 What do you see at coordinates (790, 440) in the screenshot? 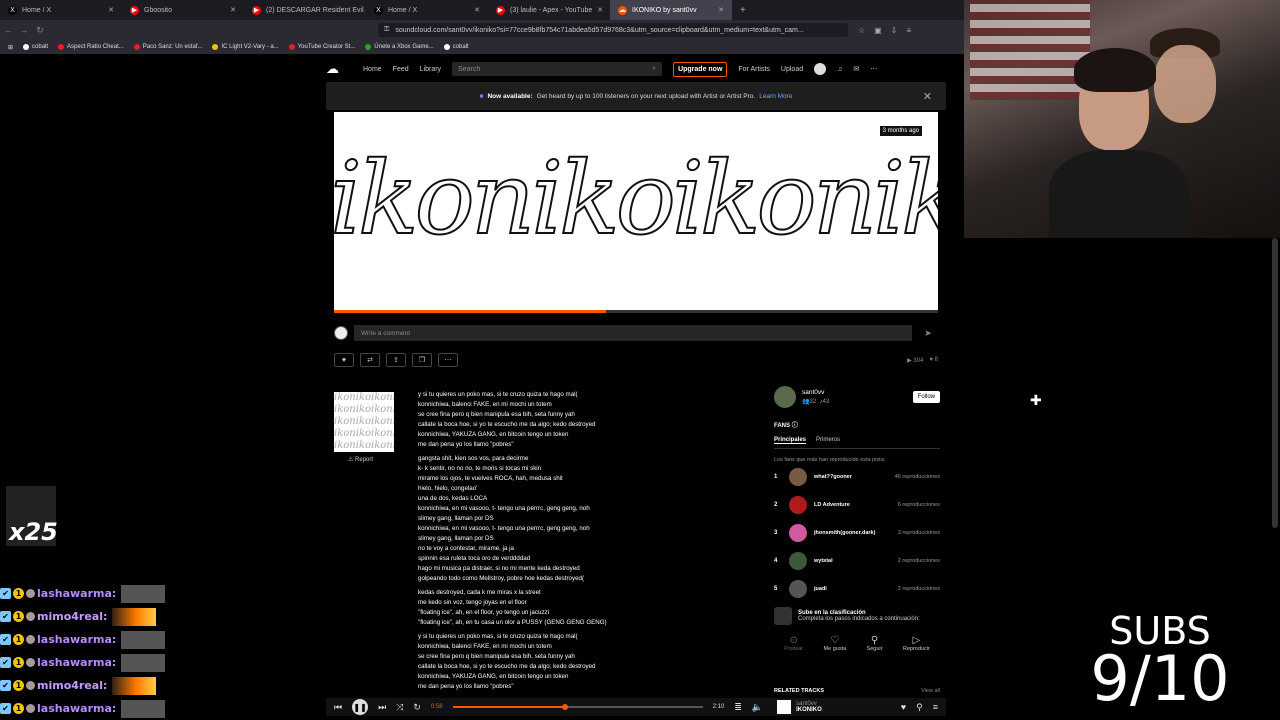
I see `tab-principales: Principales` at bounding box center [790, 440].